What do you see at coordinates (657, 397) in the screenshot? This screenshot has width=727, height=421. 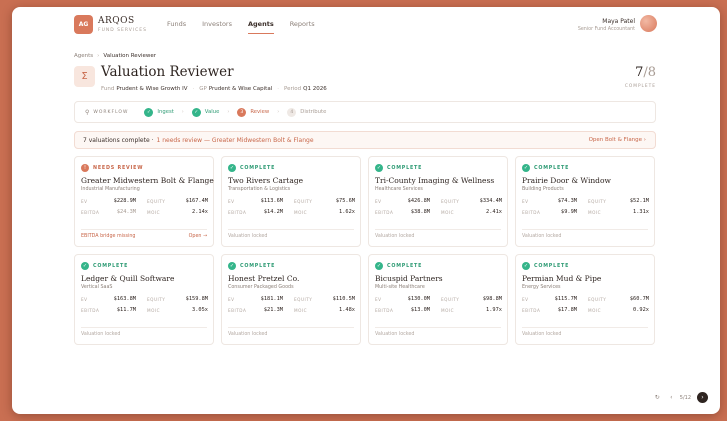 I see `refresh-icon: ↻` at bounding box center [657, 397].